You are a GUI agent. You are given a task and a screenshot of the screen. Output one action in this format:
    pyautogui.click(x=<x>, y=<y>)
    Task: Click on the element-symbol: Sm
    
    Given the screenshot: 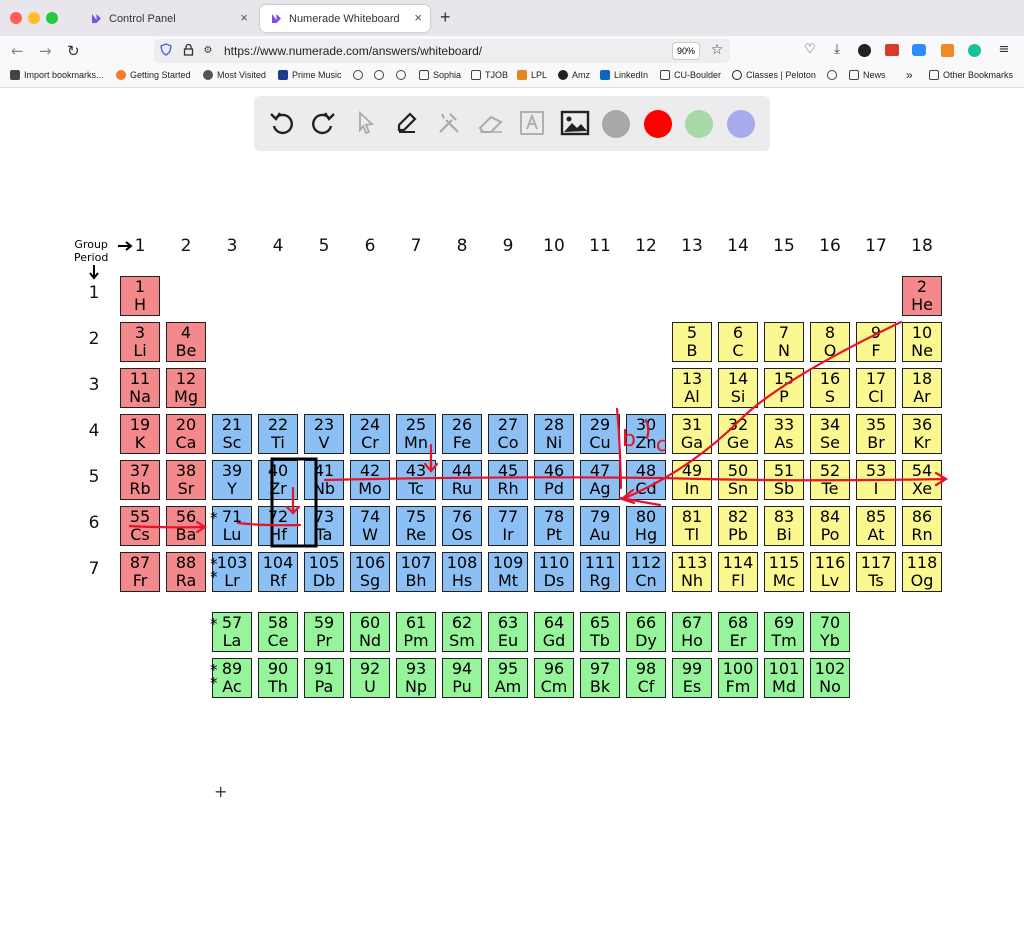 What is the action you would take?
    pyautogui.click(x=462, y=640)
    